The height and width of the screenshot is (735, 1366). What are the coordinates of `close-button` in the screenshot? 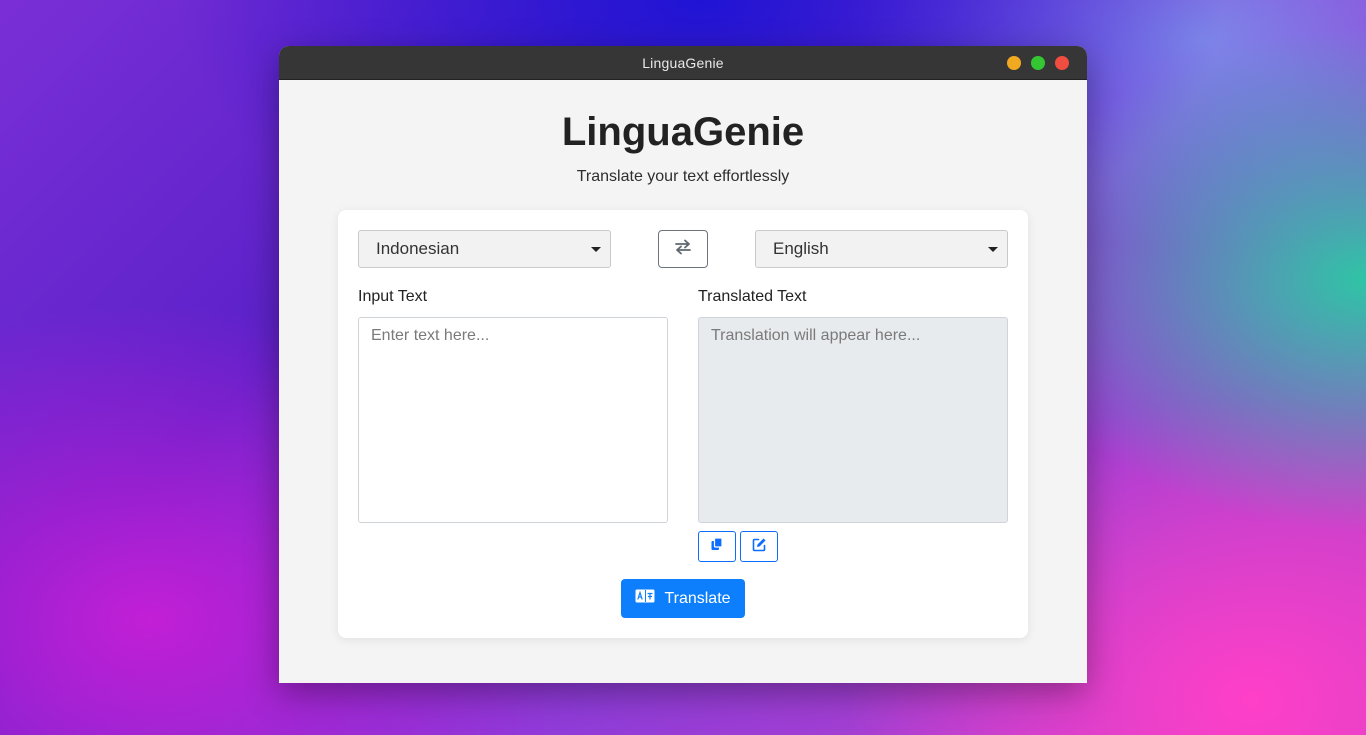 It's located at (1062, 63).